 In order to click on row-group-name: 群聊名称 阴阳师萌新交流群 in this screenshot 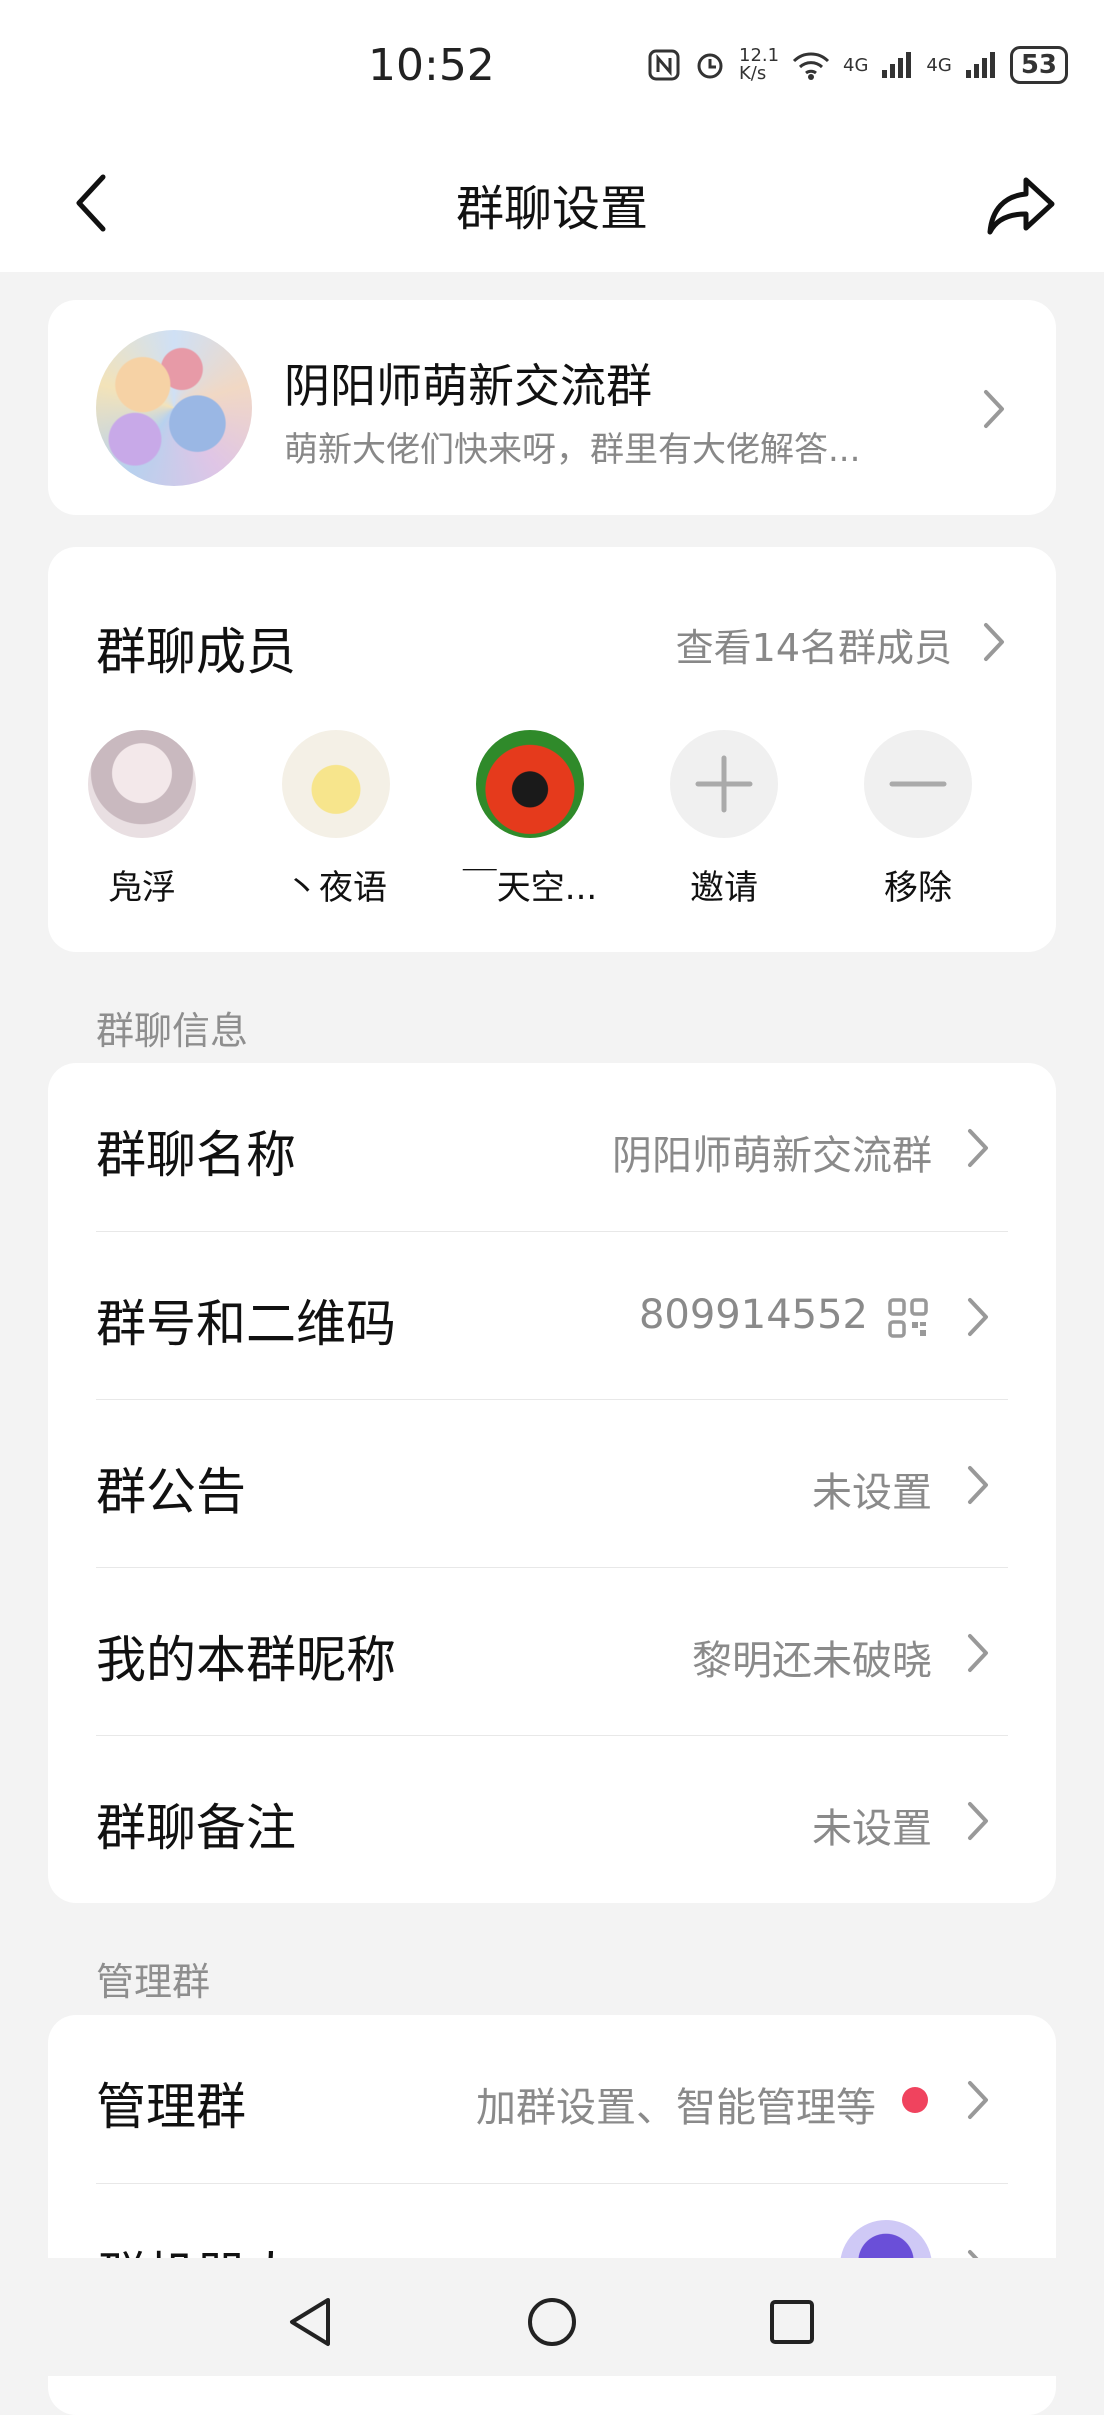, I will do `click(552, 1147)`.